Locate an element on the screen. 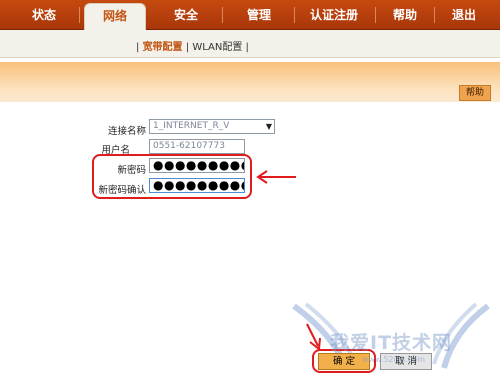 Image resolution: width=500 pixels, height=375 pixels. nav-tab-auth-register: 认证注册 is located at coordinates (334, 15).